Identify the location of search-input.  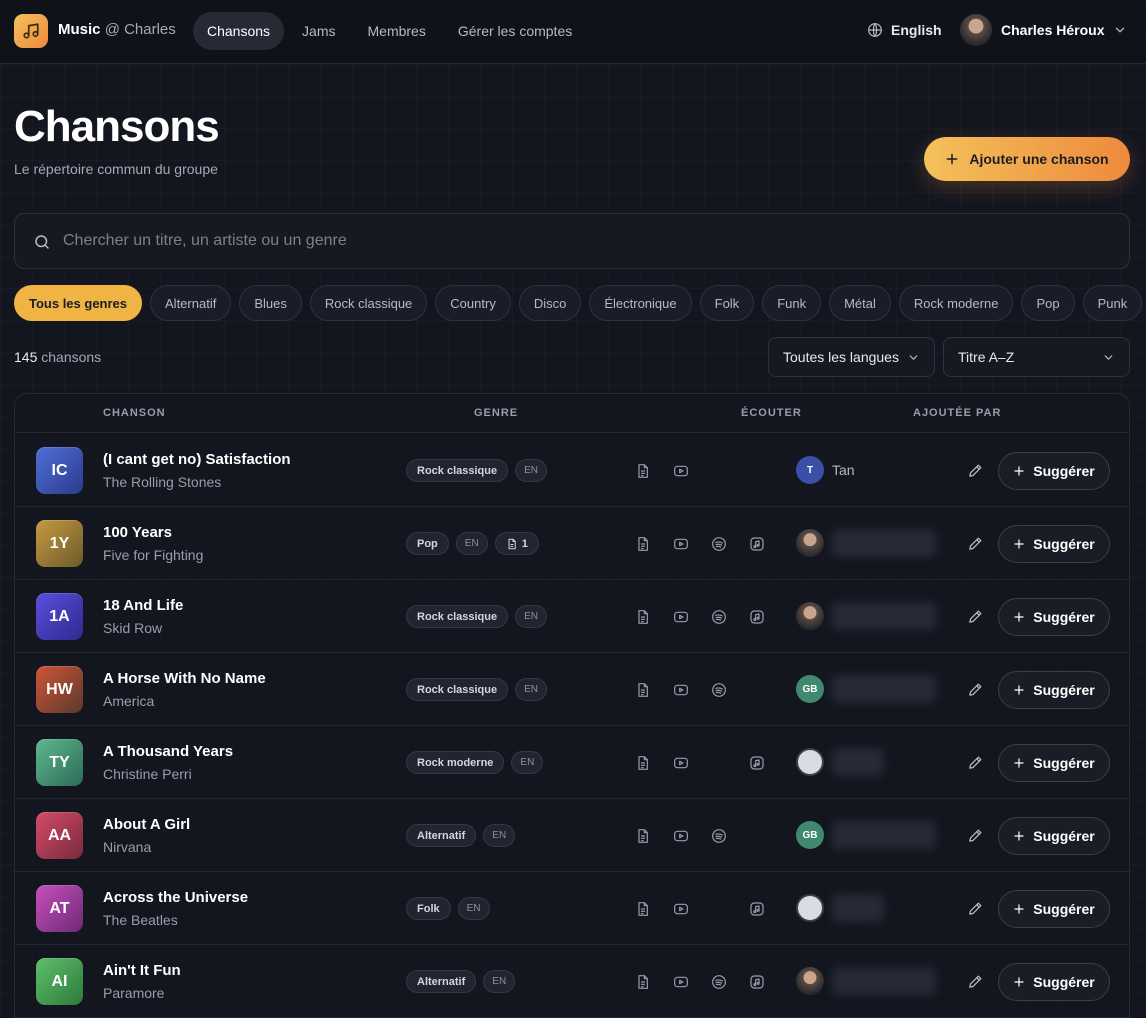
(583, 241).